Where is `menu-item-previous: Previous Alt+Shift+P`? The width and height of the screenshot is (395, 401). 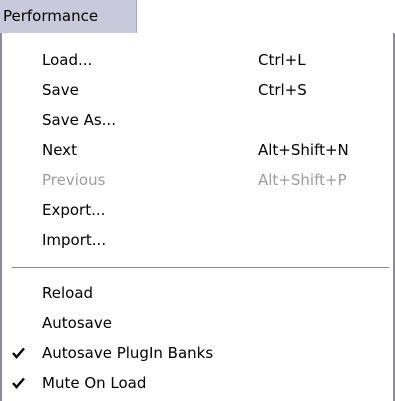
menu-item-previous: Previous Alt+Shift+P is located at coordinates (197, 180).